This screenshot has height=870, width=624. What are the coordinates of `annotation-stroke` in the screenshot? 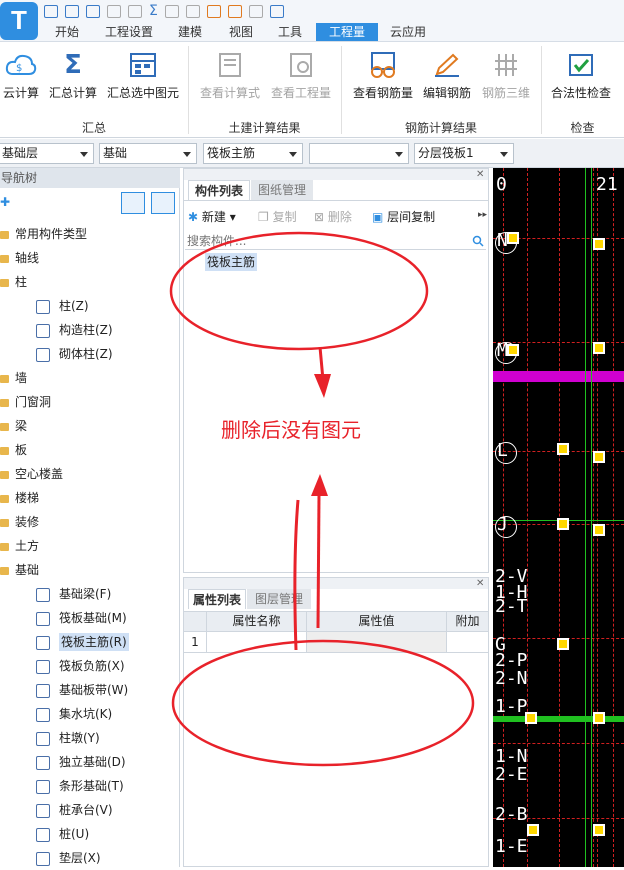 It's located at (296, 575).